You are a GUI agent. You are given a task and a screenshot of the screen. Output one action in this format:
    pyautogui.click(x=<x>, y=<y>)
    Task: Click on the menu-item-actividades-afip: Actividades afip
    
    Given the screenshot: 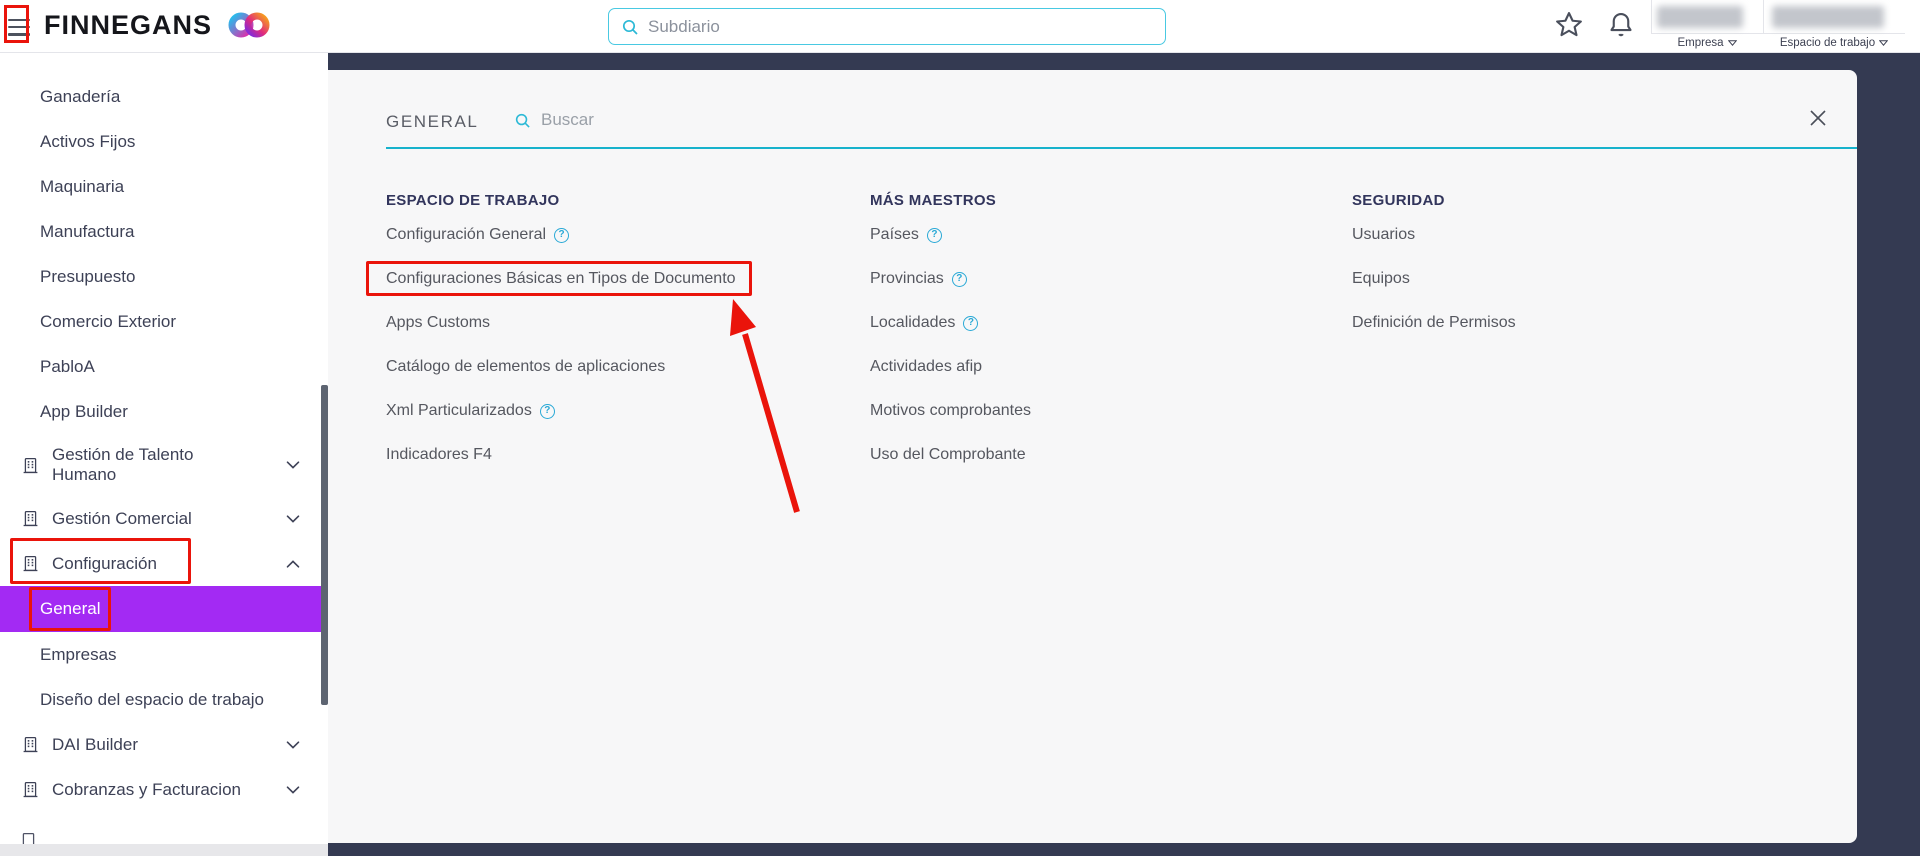 What is the action you would take?
    pyautogui.click(x=950, y=367)
    